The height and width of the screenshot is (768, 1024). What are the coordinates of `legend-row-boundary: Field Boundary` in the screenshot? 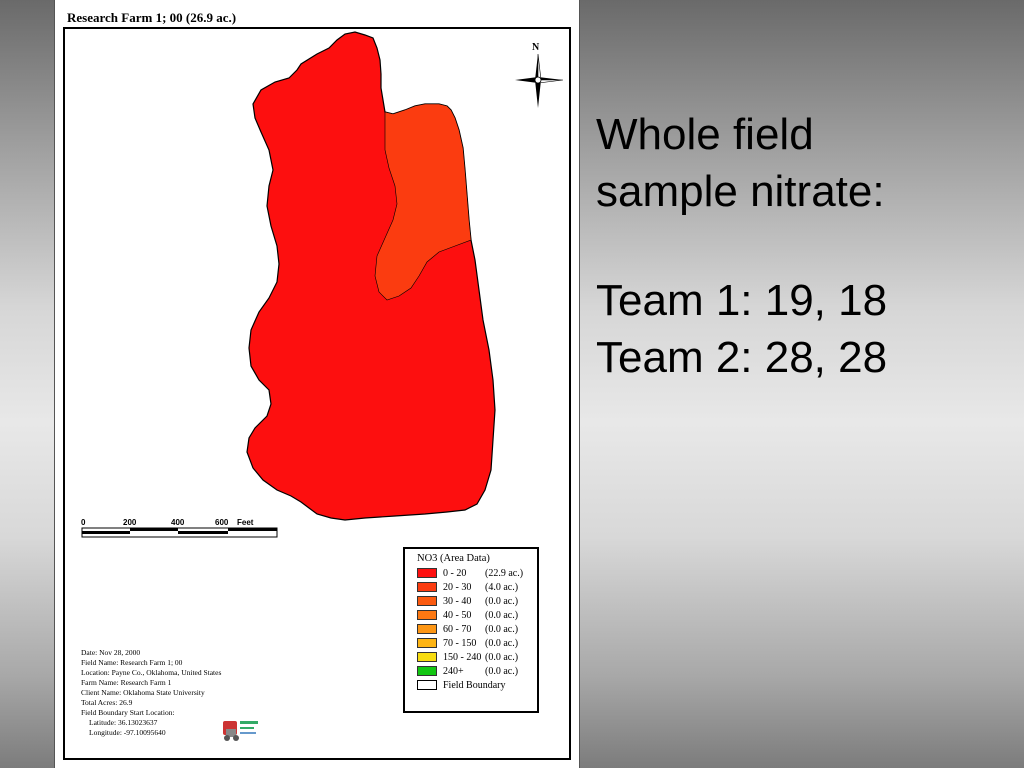 It's located at (477, 685).